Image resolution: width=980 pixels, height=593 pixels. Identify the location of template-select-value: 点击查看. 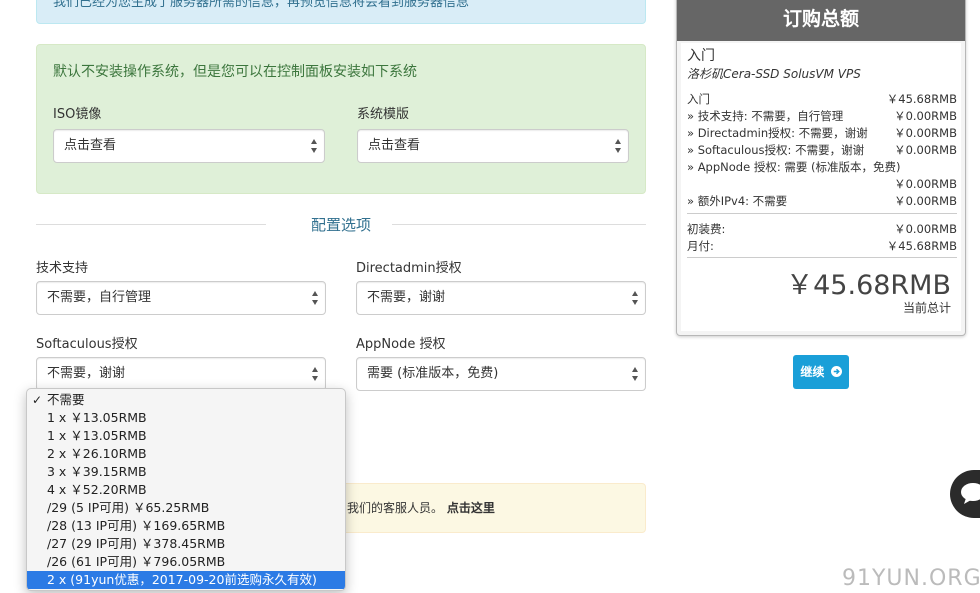
(394, 145).